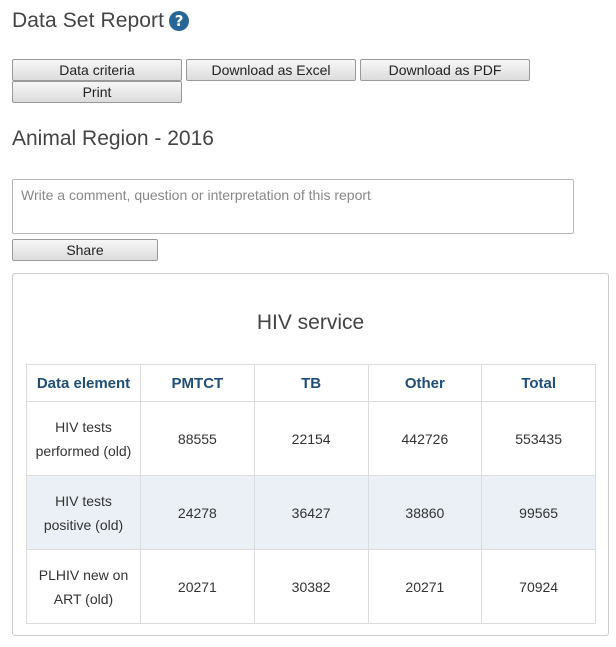 The width and height of the screenshot is (616, 647). I want to click on cell-pmtct: 24278, so click(197, 512).